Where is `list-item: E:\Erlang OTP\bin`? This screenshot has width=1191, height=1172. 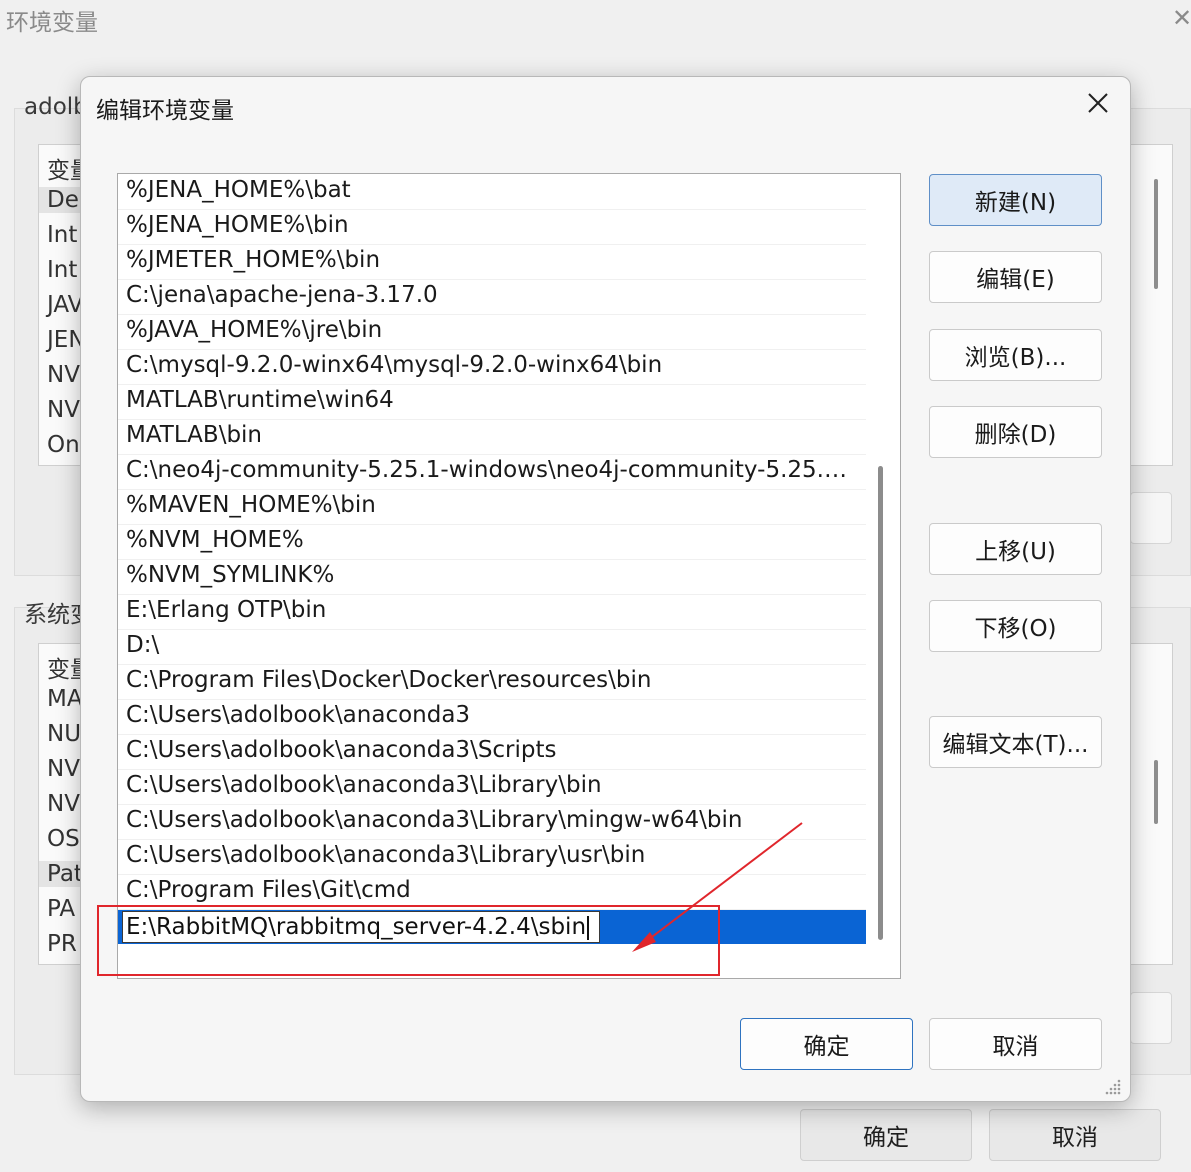 list-item: E:\Erlang OTP\bin is located at coordinates (492, 612).